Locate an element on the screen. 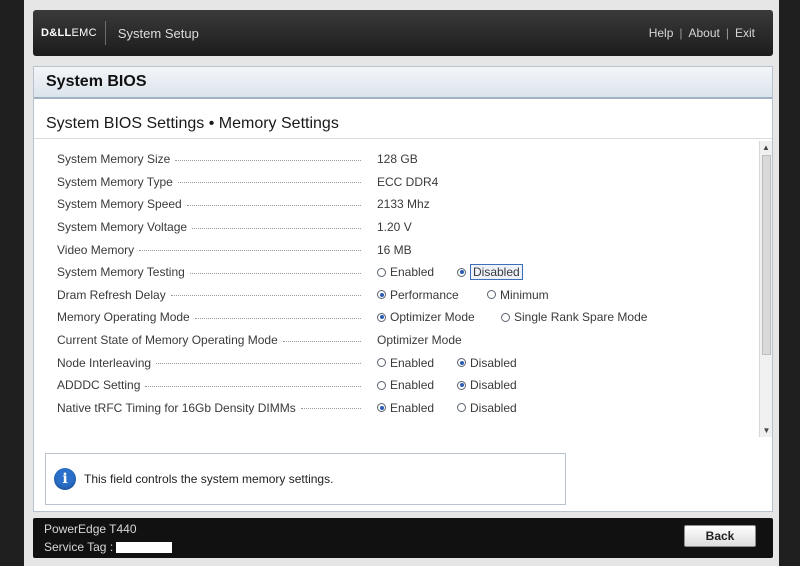  setting-value: 128 GB is located at coordinates (397, 159).